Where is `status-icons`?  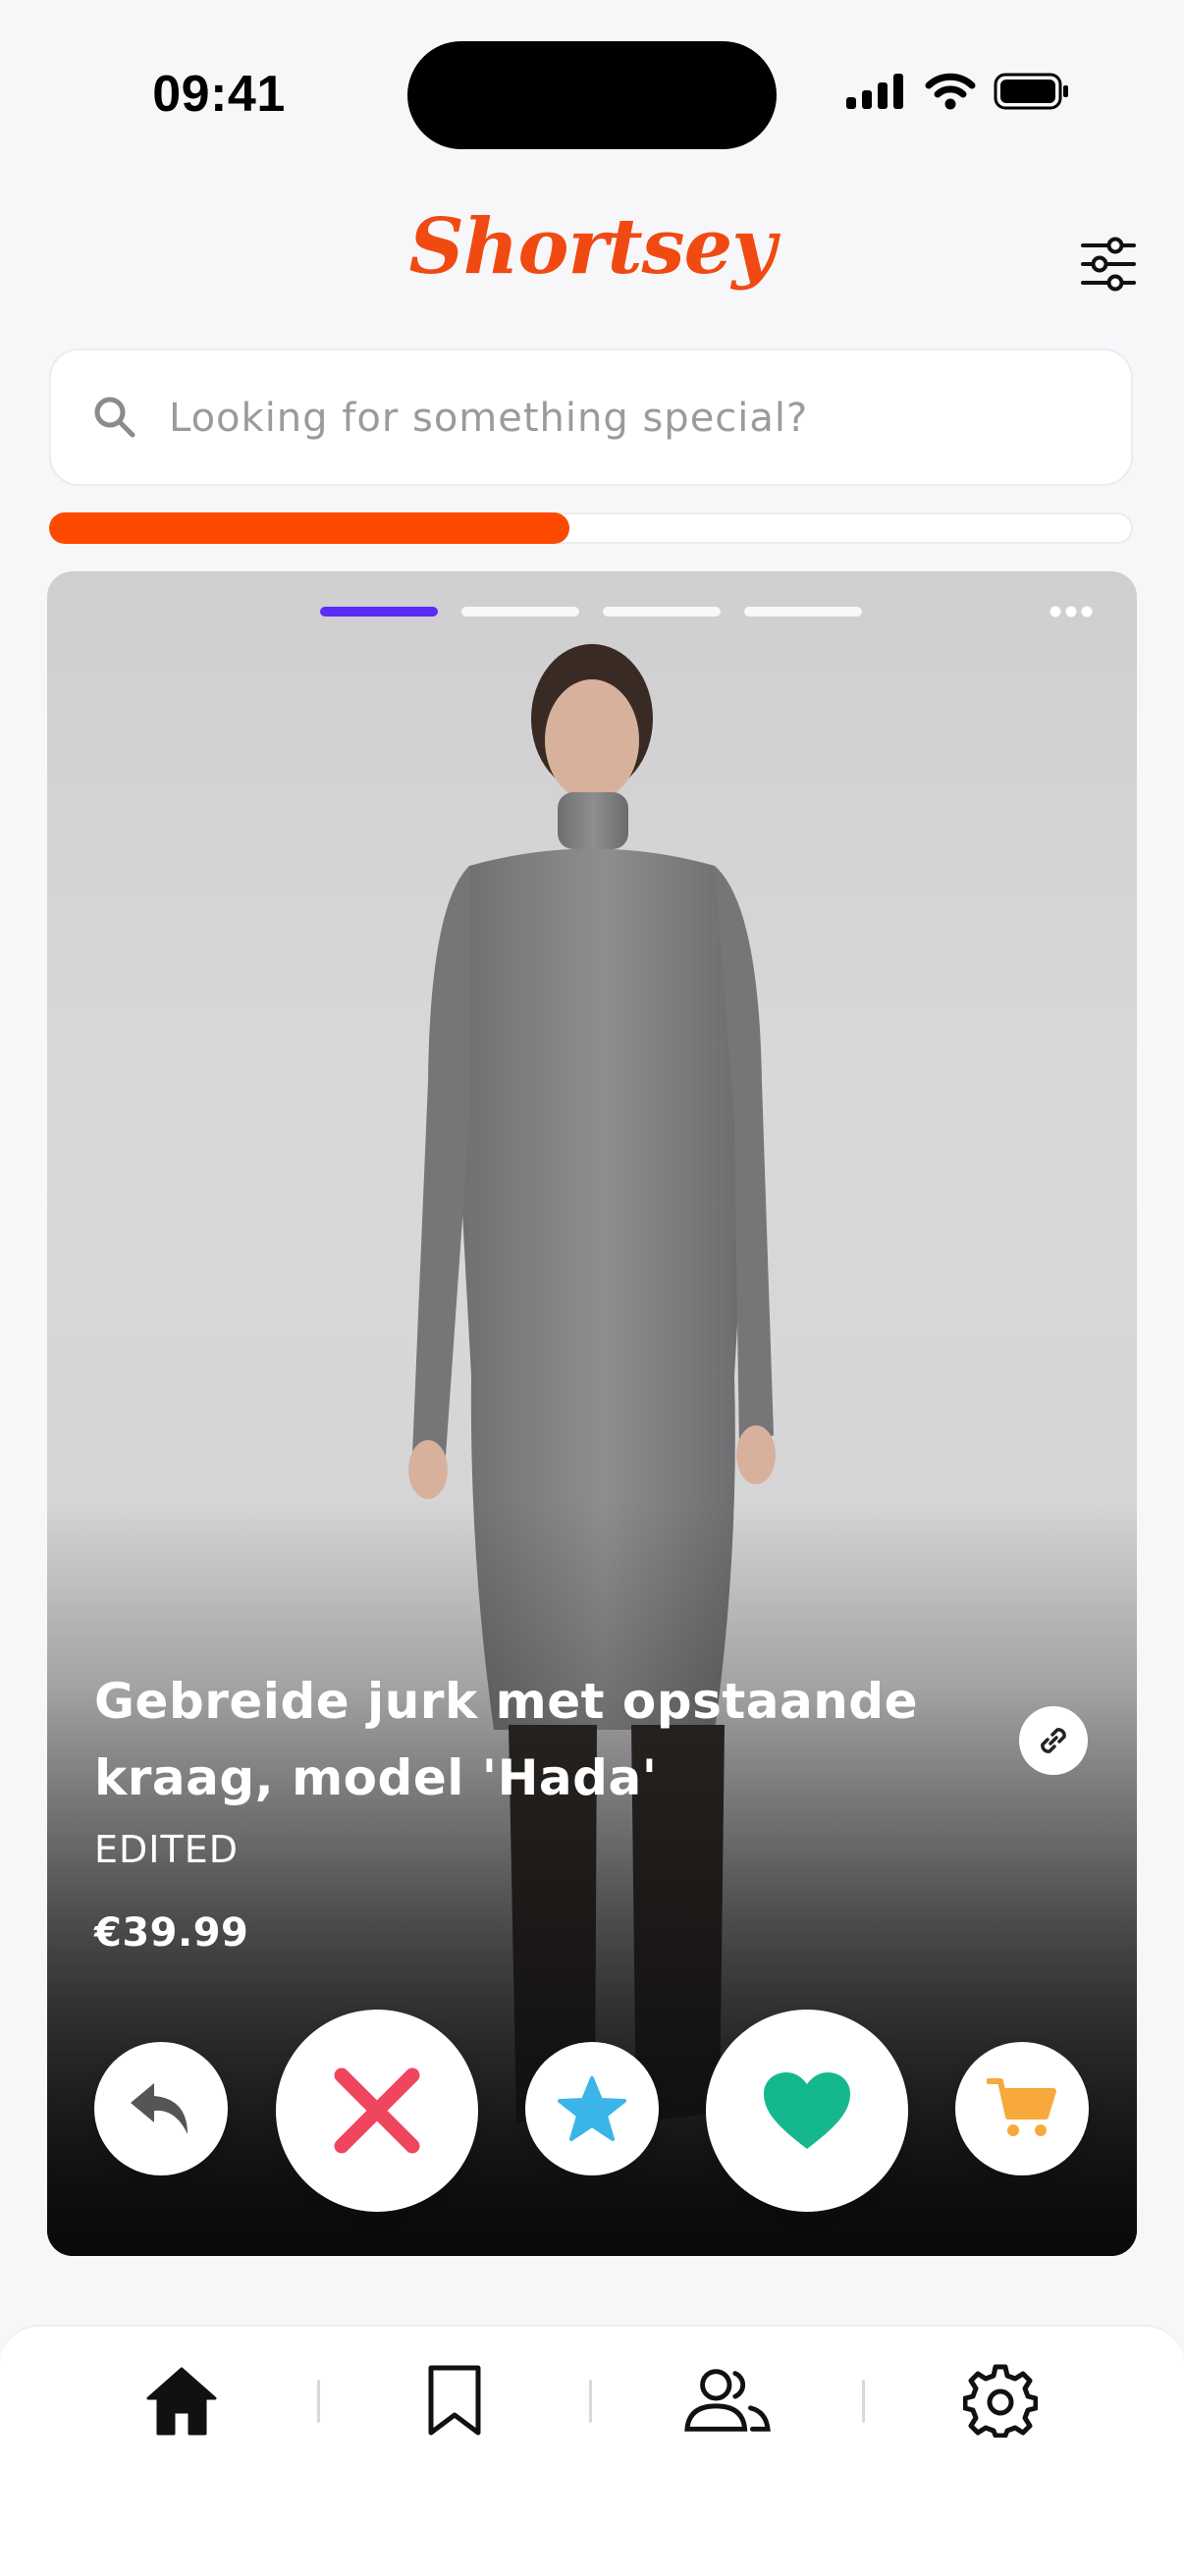
status-icons is located at coordinates (958, 91).